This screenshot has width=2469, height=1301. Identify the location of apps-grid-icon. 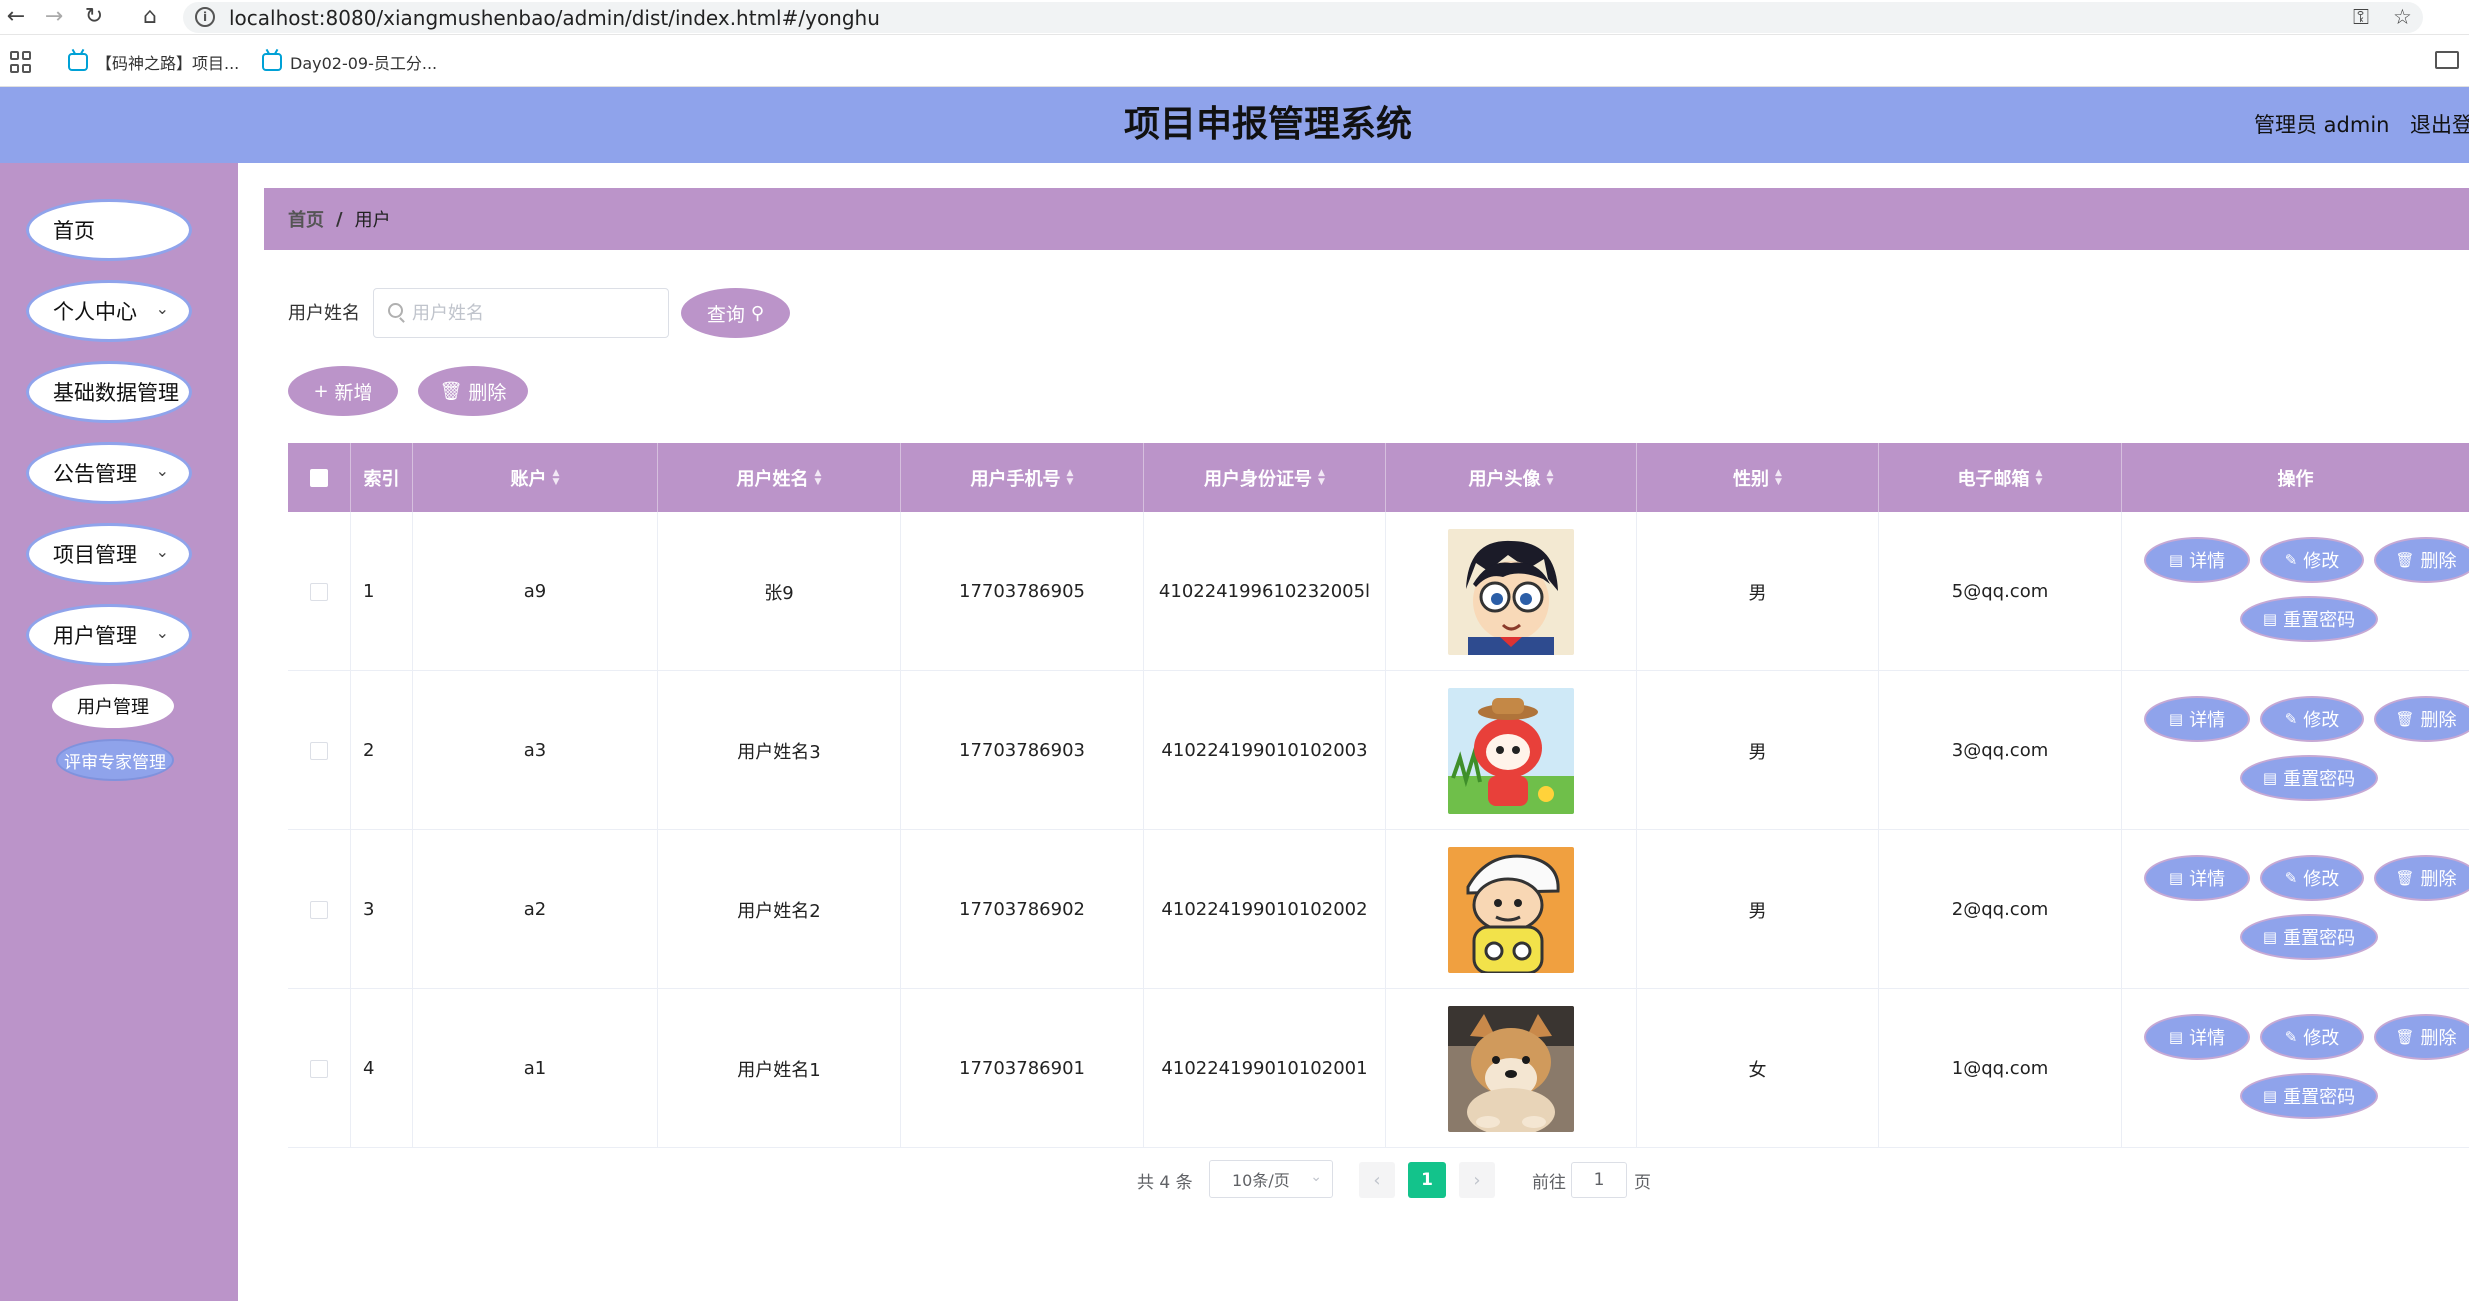
(21, 62).